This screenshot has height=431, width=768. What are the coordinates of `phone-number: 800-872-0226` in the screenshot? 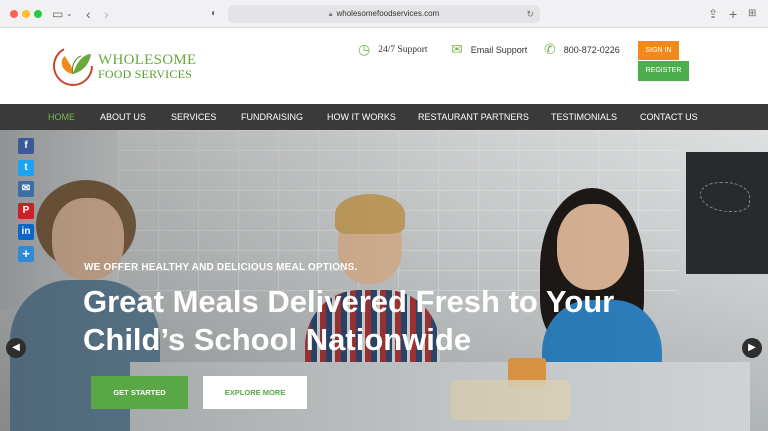 It's located at (591, 49).